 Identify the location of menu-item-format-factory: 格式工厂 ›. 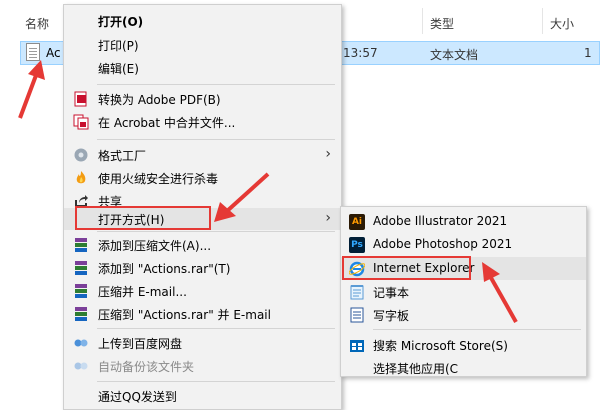
(202, 155).